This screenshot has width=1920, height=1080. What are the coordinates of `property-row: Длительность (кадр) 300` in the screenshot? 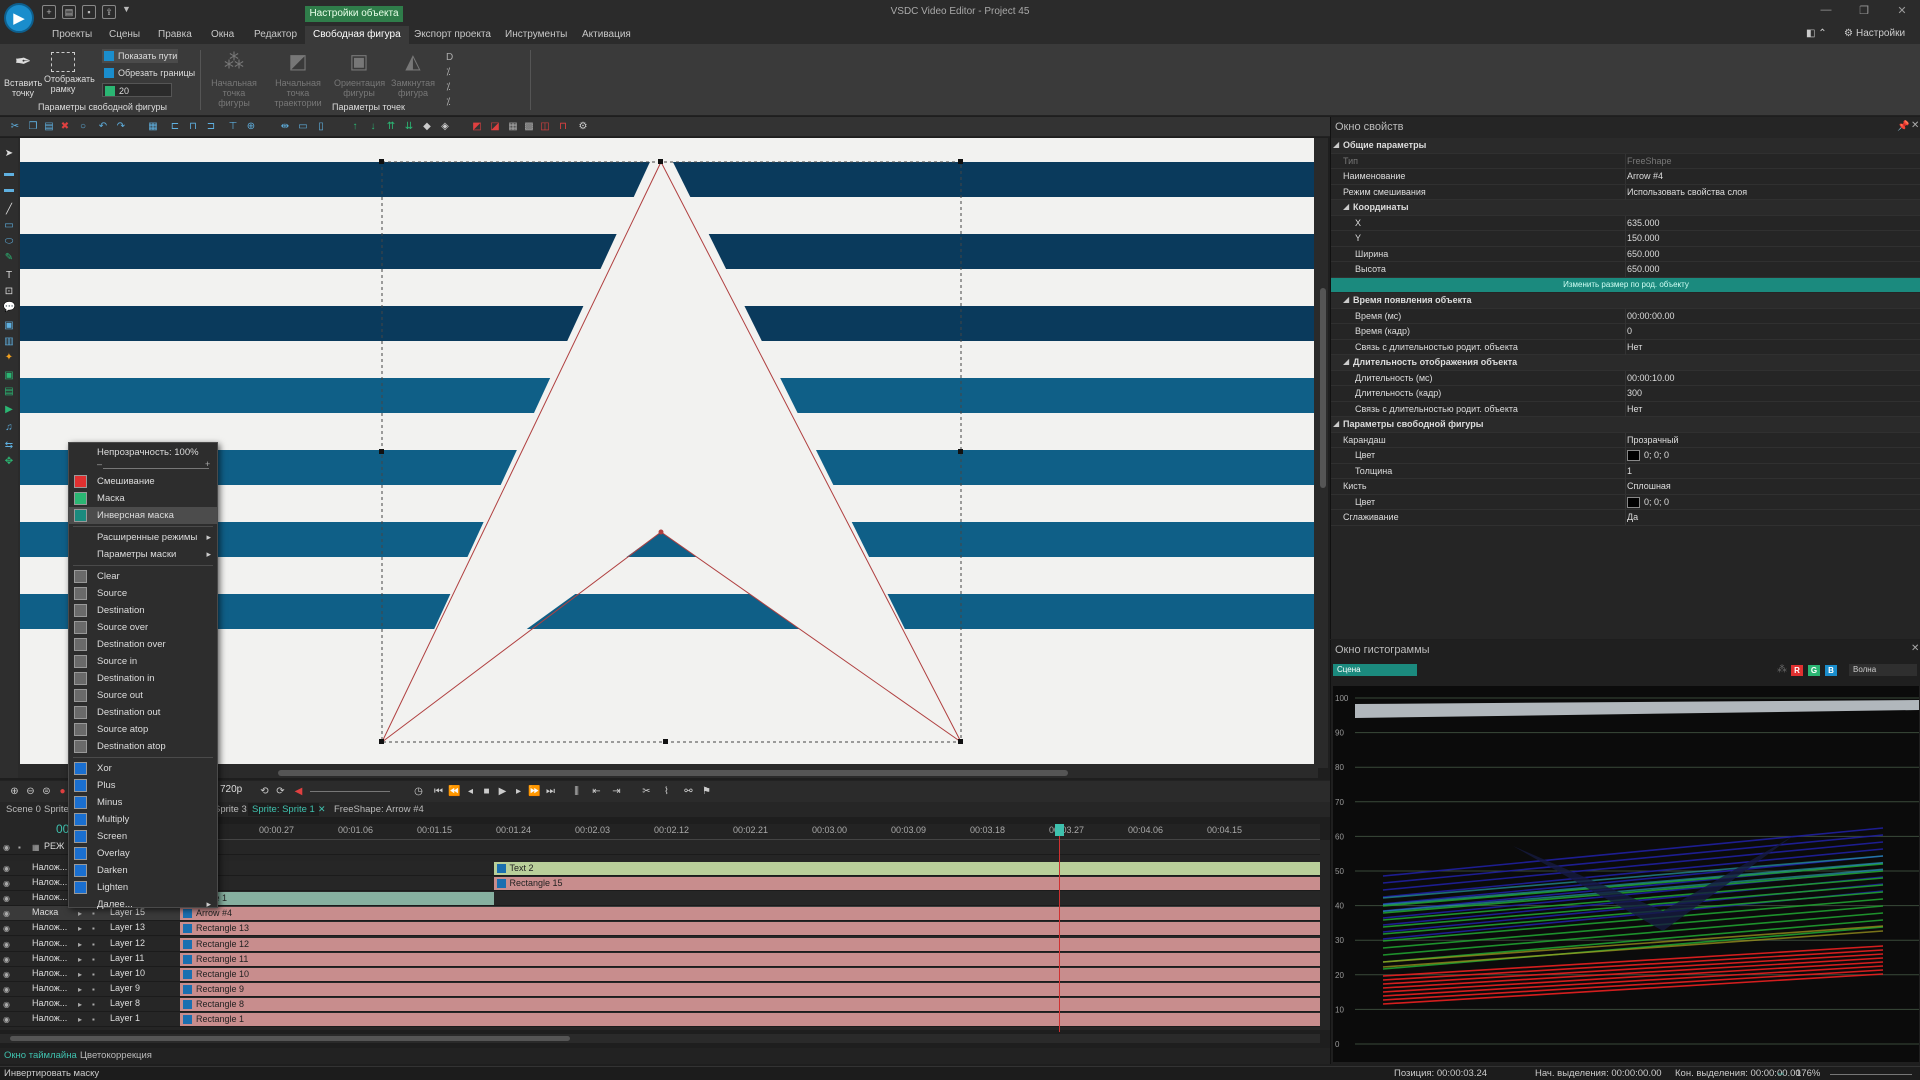 It's located at (1625, 394).